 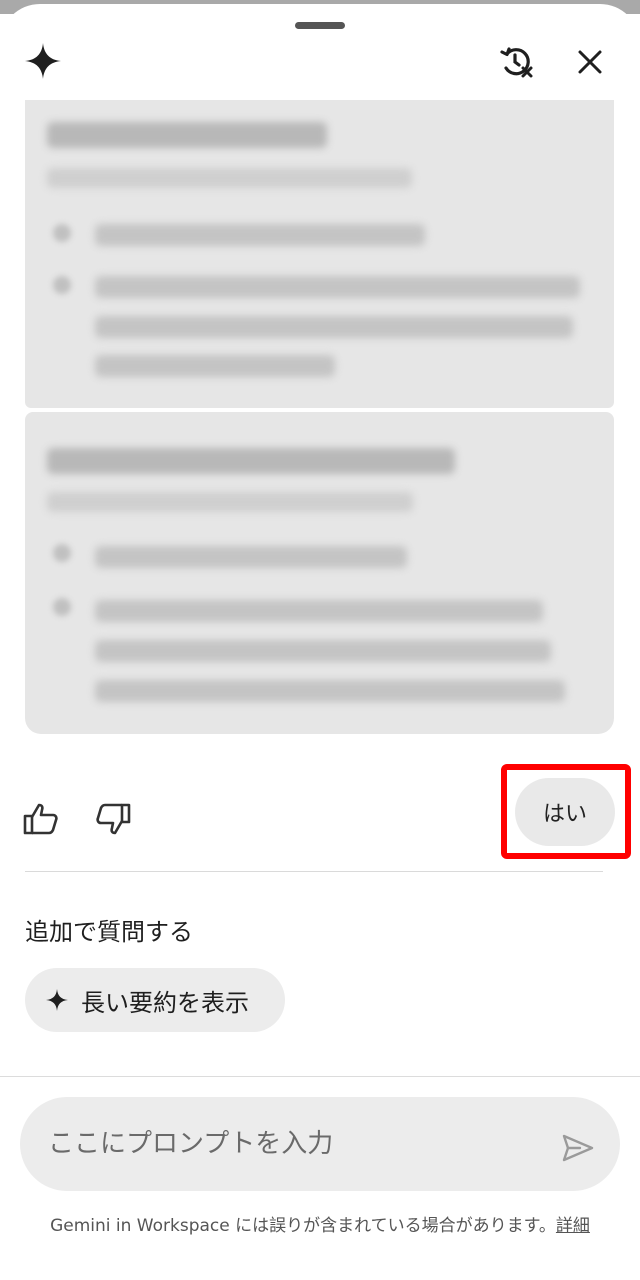 I want to click on thumbs-up-button, so click(x=41, y=819).